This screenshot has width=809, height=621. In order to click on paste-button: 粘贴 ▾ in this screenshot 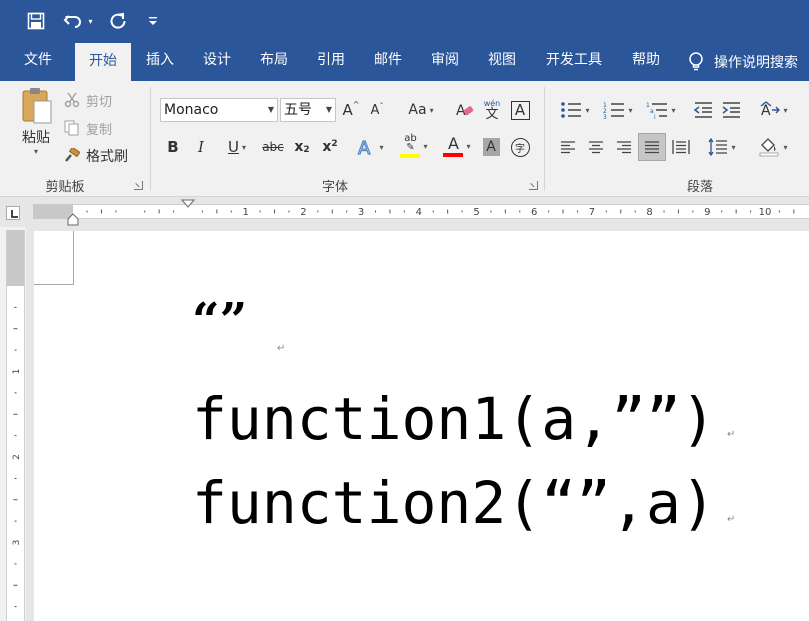, I will do `click(36, 128)`.